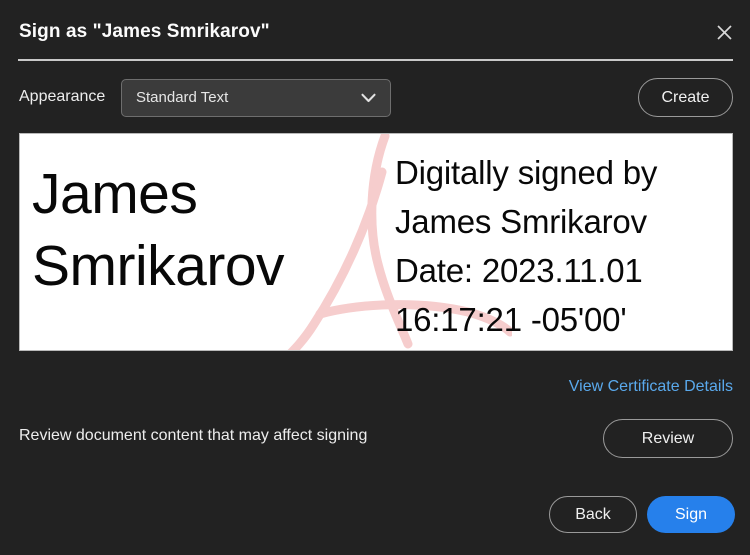  I want to click on appearance-row: Appearance Standard Text Create, so click(375, 99).